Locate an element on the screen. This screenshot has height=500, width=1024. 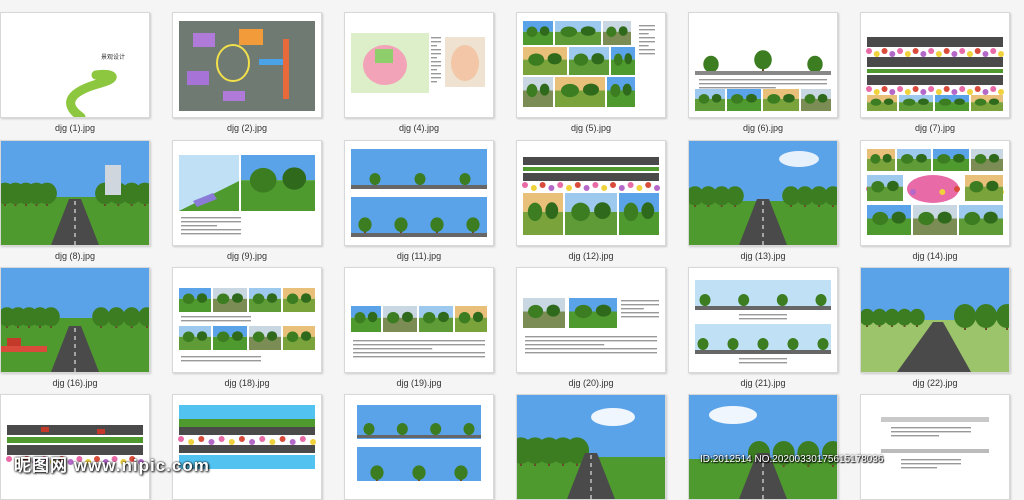
id-watermark: ID:2012514 NO:20200330175615178036 is located at coordinates (792, 459).